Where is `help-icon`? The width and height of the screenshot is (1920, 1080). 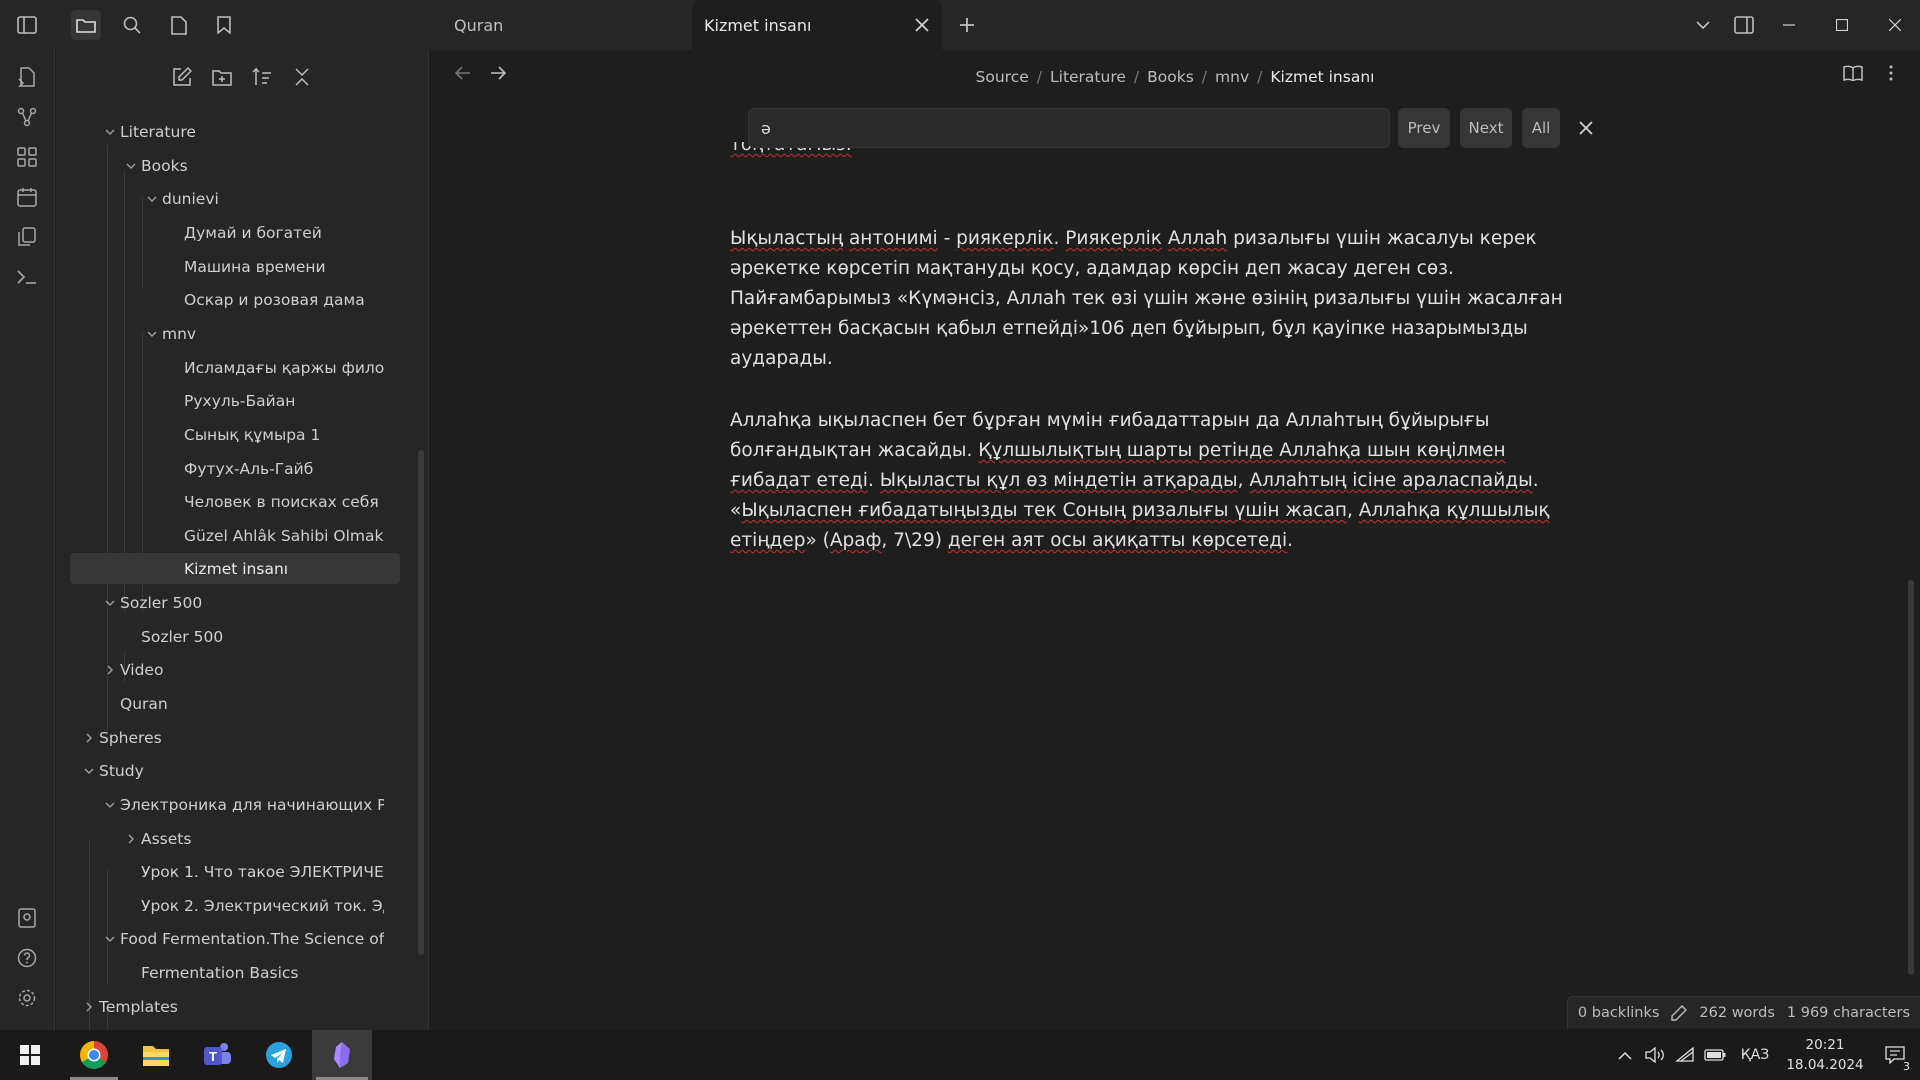 help-icon is located at coordinates (27, 958).